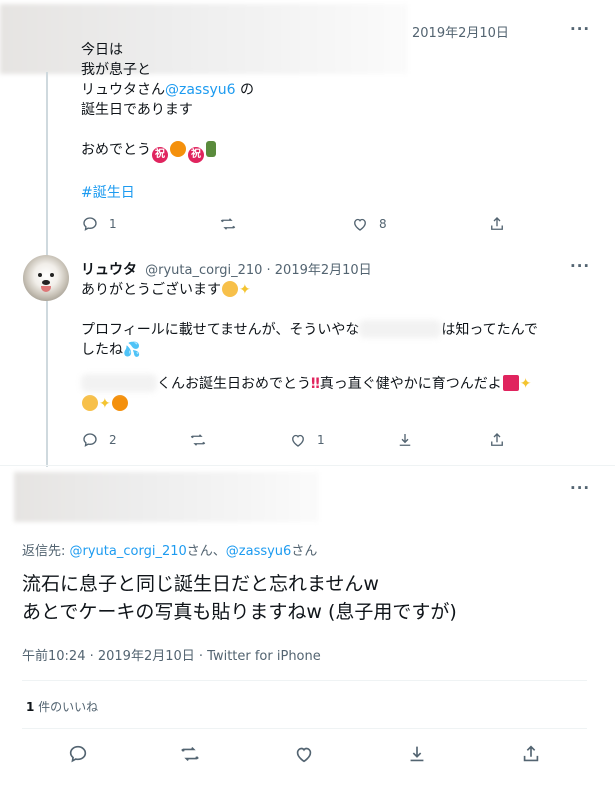 The height and width of the screenshot is (791, 615). Describe the element at coordinates (123, 90) in the screenshot. I see `tweet1-line3-text: リュウタさん` at that location.